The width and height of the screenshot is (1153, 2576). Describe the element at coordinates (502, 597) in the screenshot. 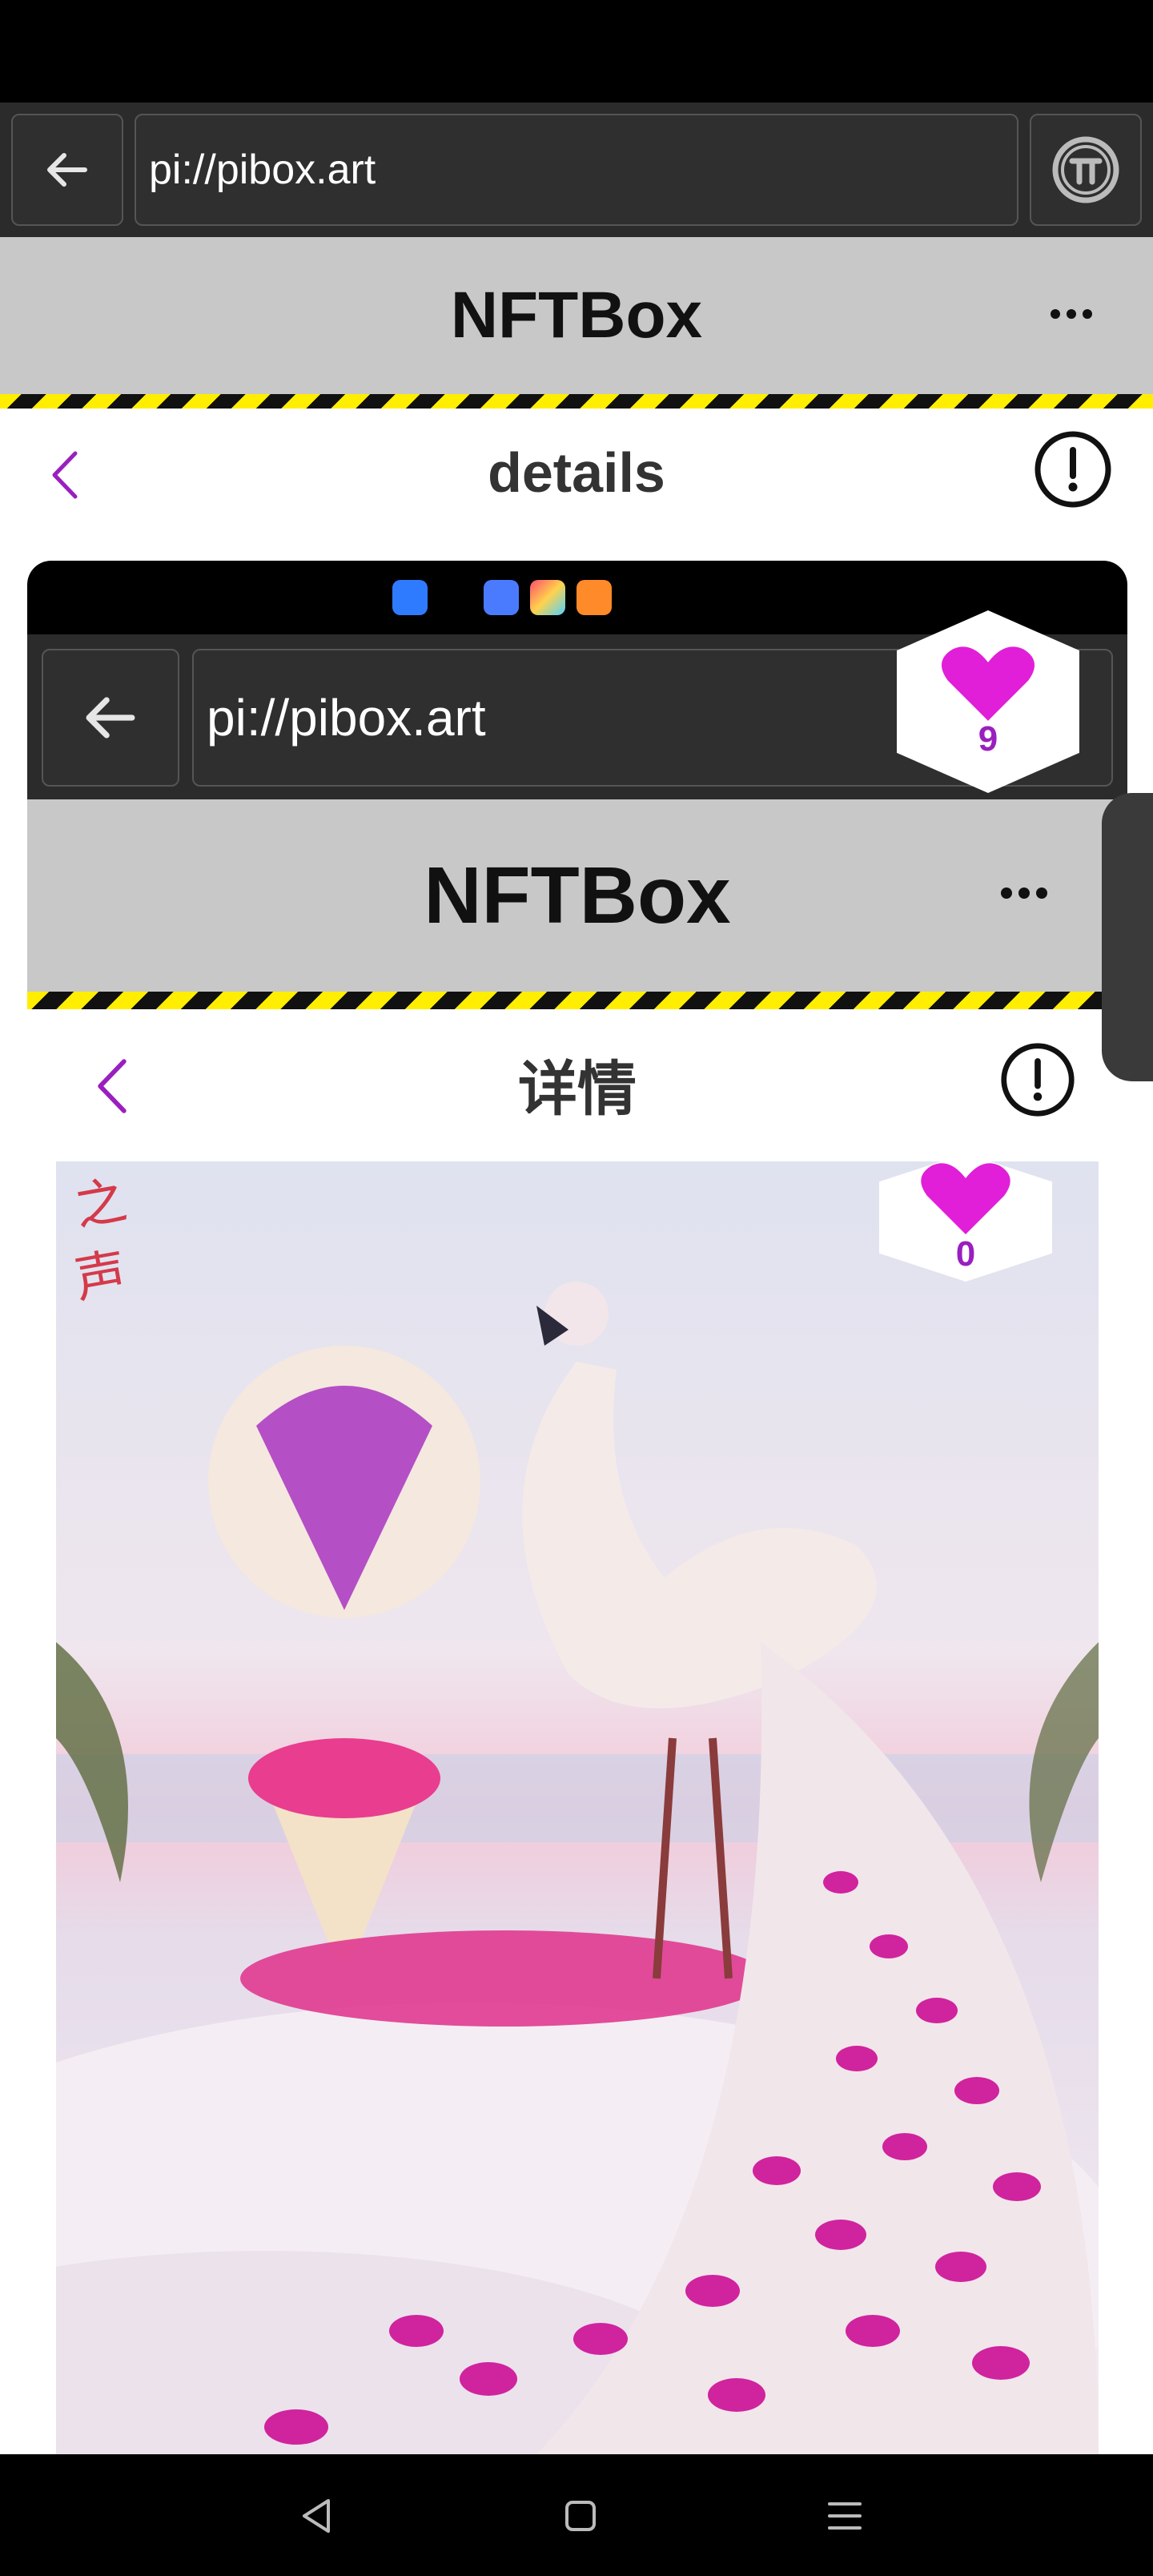

I see `music-app-icon` at that location.